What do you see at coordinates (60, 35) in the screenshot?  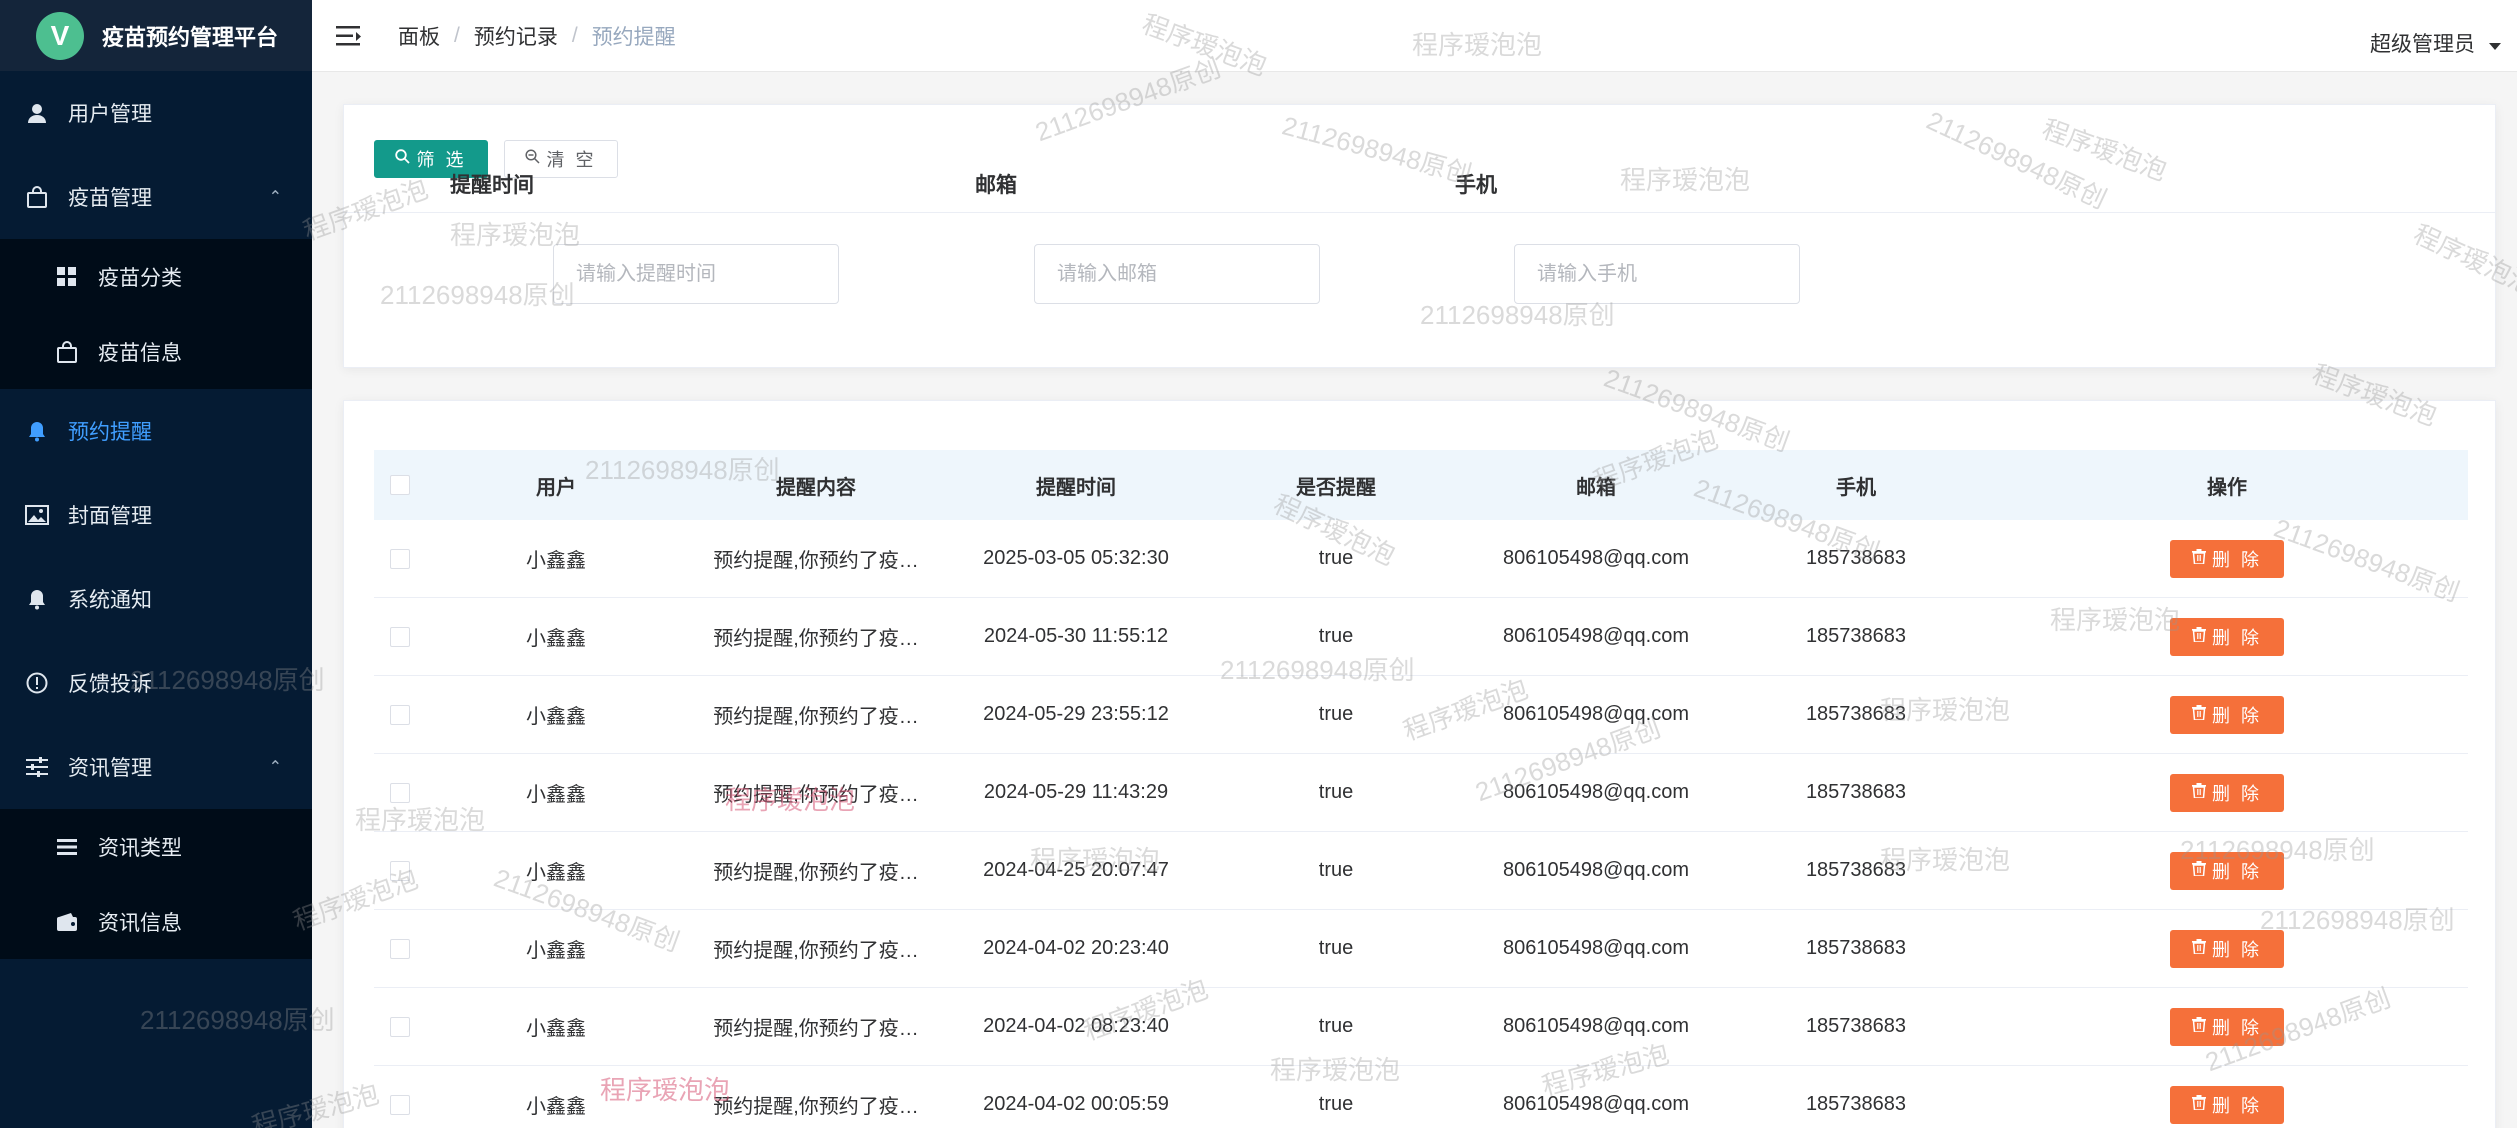 I see `app-logo-icon: V` at bounding box center [60, 35].